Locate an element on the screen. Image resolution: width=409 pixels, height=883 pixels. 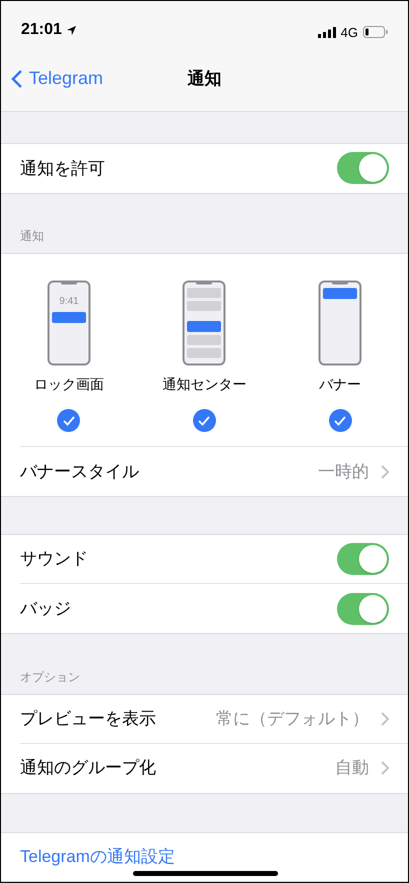
back-button: Telegram is located at coordinates (57, 78).